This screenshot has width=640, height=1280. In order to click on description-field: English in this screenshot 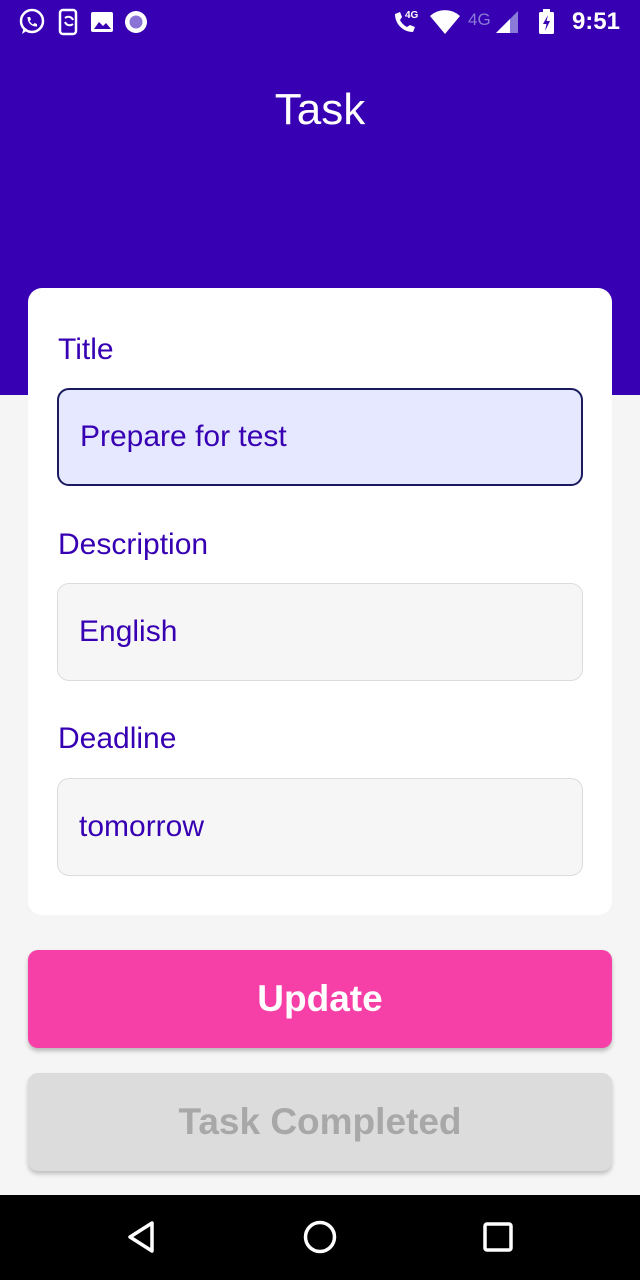, I will do `click(320, 632)`.